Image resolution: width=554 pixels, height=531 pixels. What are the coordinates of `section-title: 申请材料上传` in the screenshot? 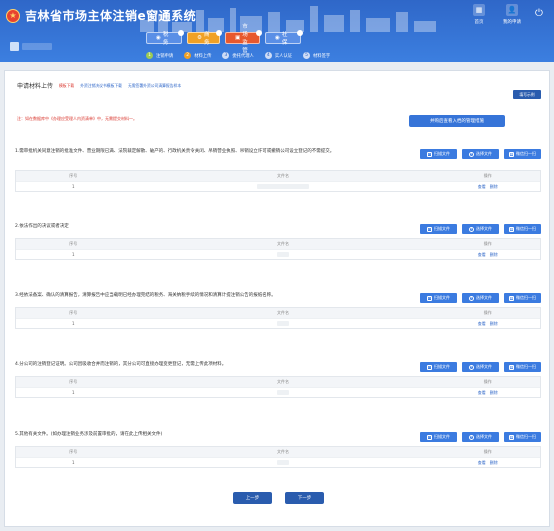 It's located at (35, 86).